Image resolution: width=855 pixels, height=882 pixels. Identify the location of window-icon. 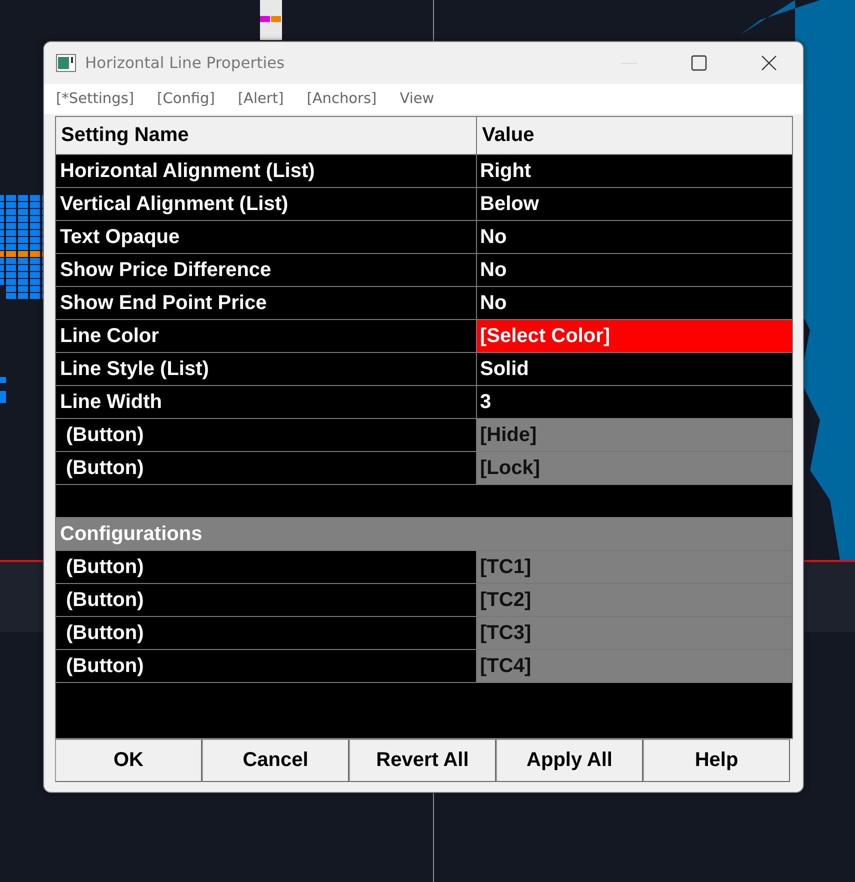
(66, 63).